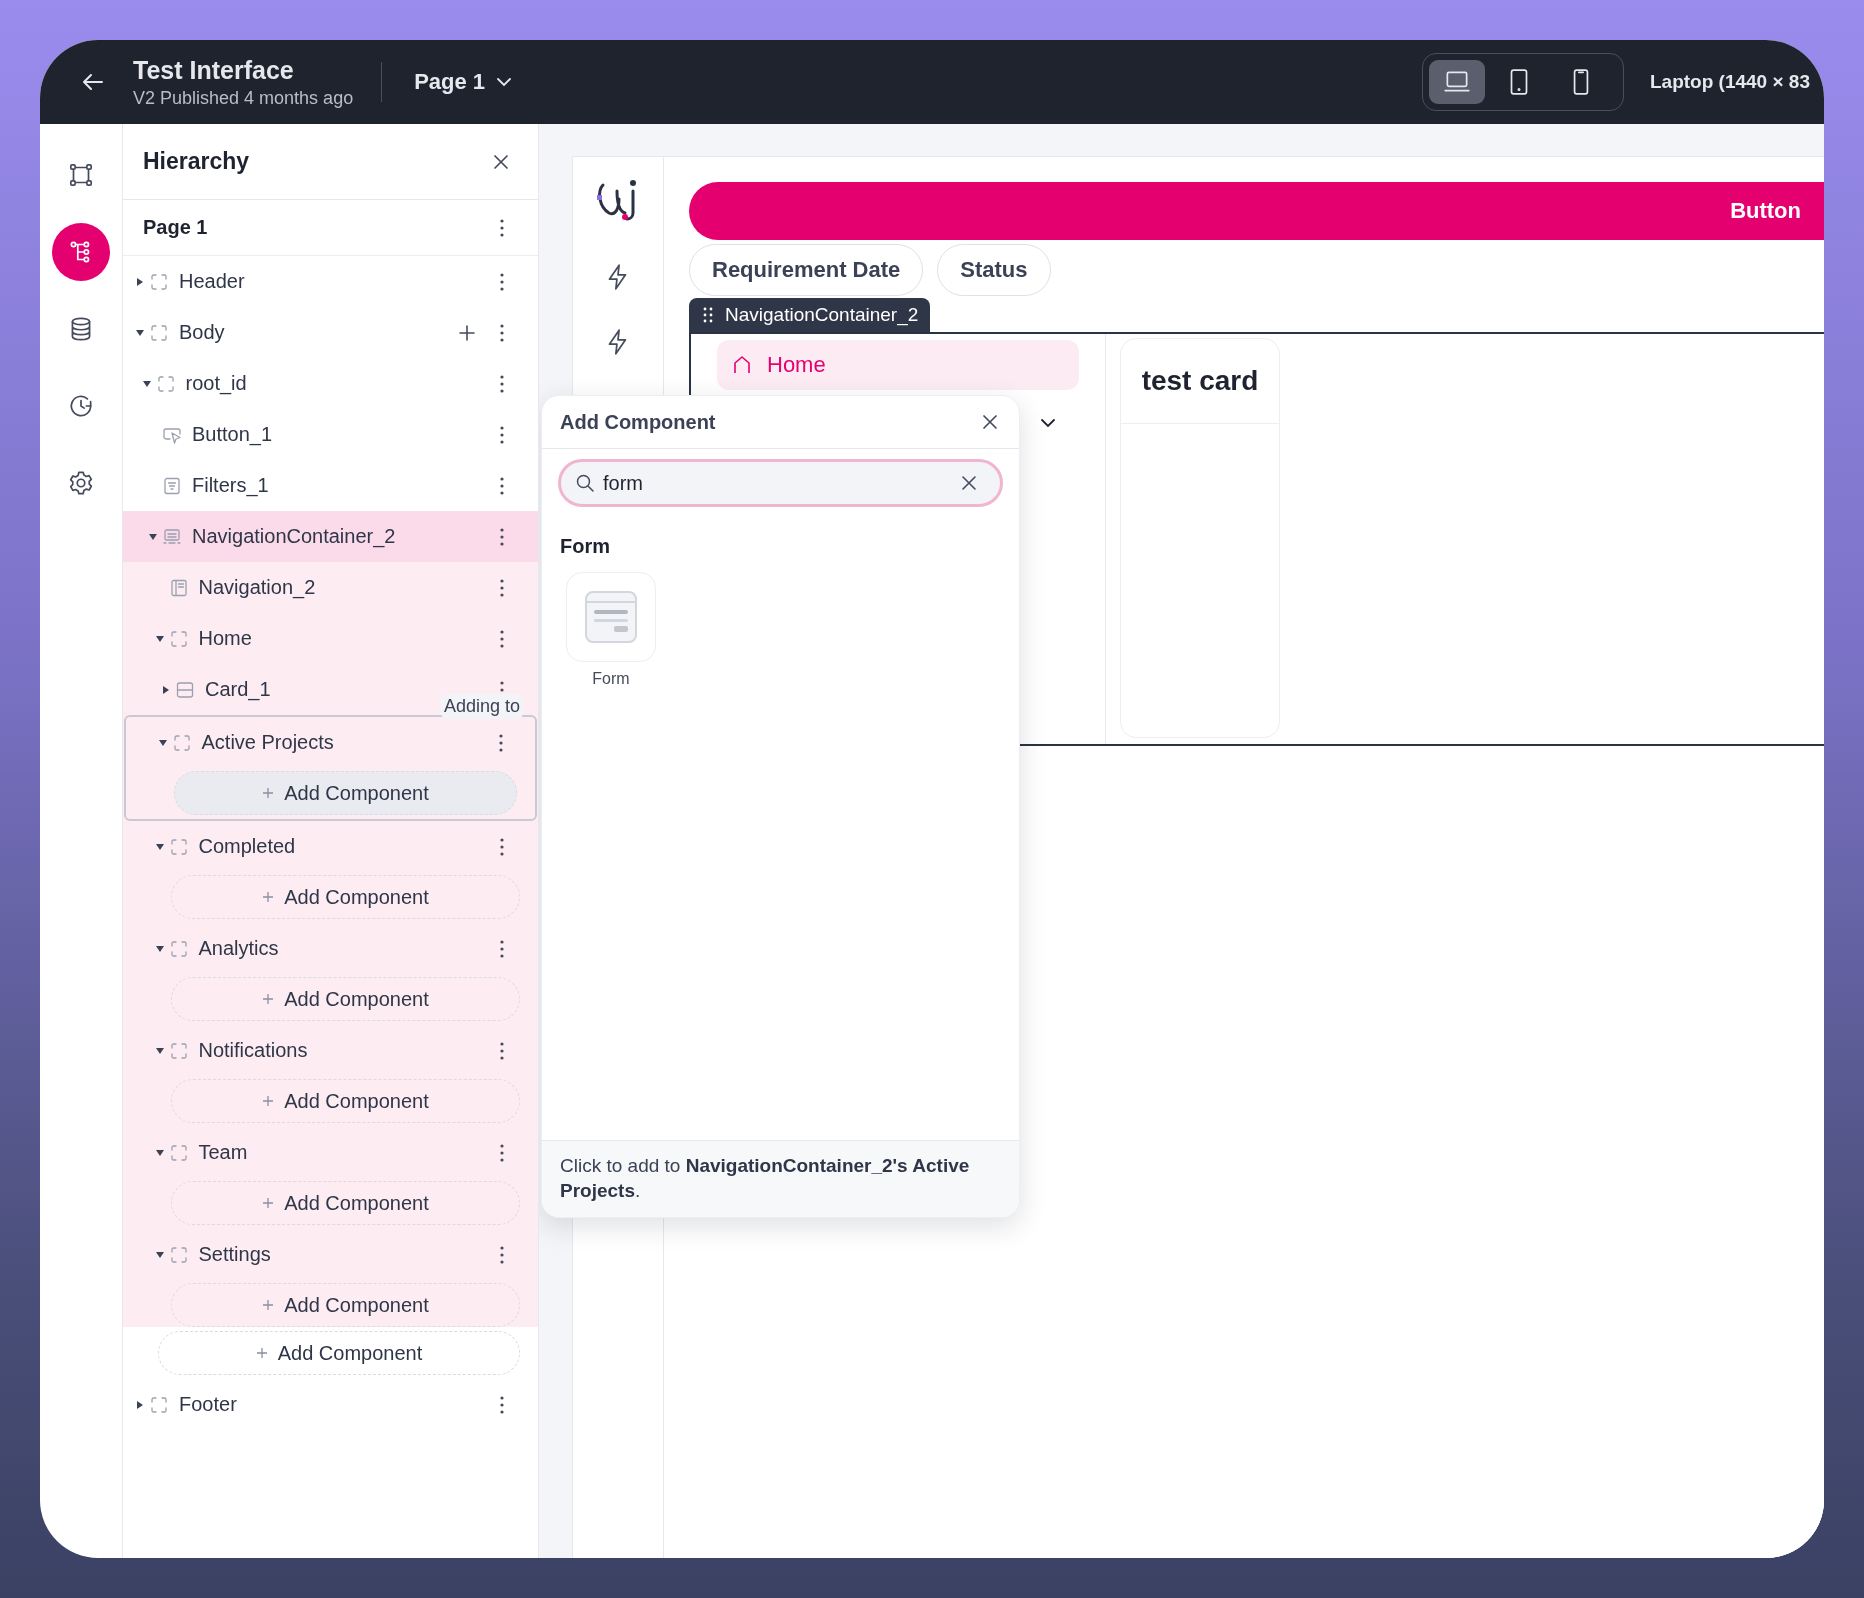 The height and width of the screenshot is (1598, 1864). Describe the element at coordinates (238, 948) in the screenshot. I see `tree-label: Analytics` at that location.